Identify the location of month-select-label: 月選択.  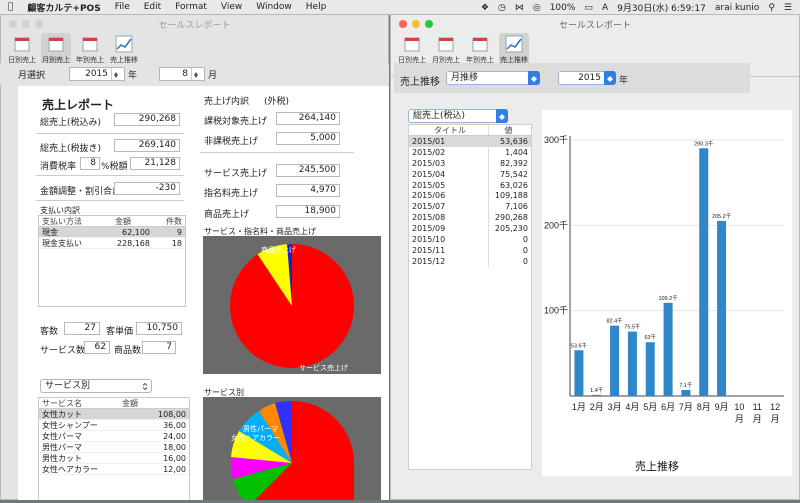
(32, 75).